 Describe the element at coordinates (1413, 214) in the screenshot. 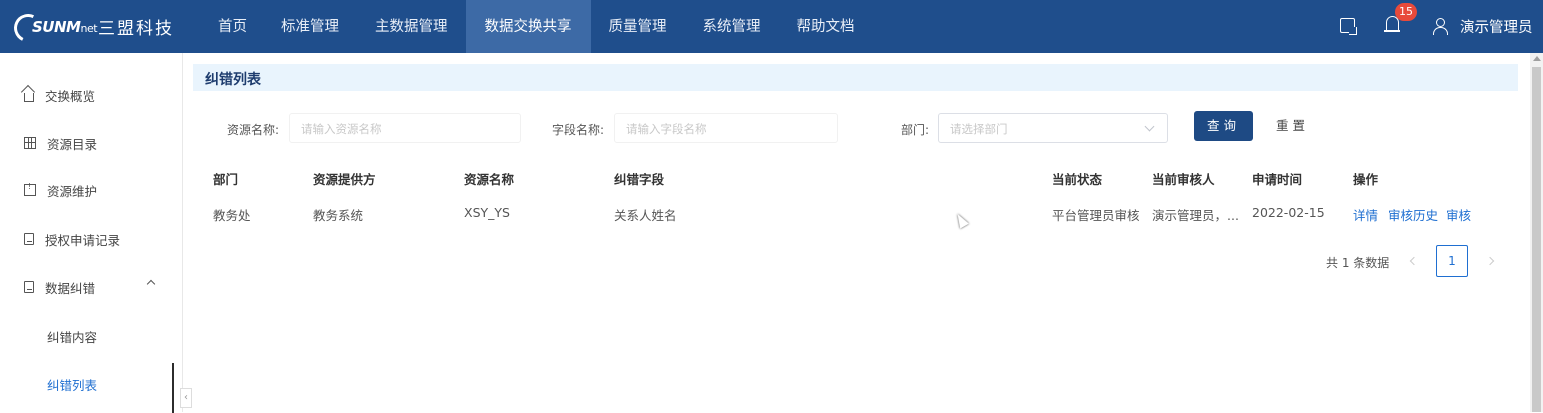

I see `review-history-link: 审核历史` at that location.